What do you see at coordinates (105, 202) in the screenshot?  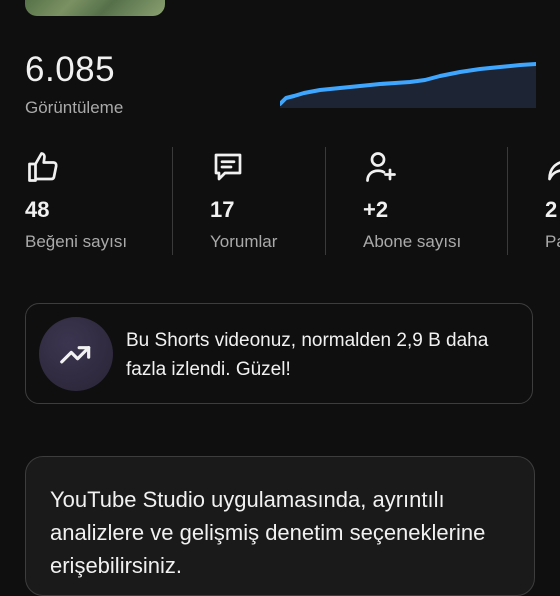 I see `stat-likes: 48 Beğeni sayısı` at bounding box center [105, 202].